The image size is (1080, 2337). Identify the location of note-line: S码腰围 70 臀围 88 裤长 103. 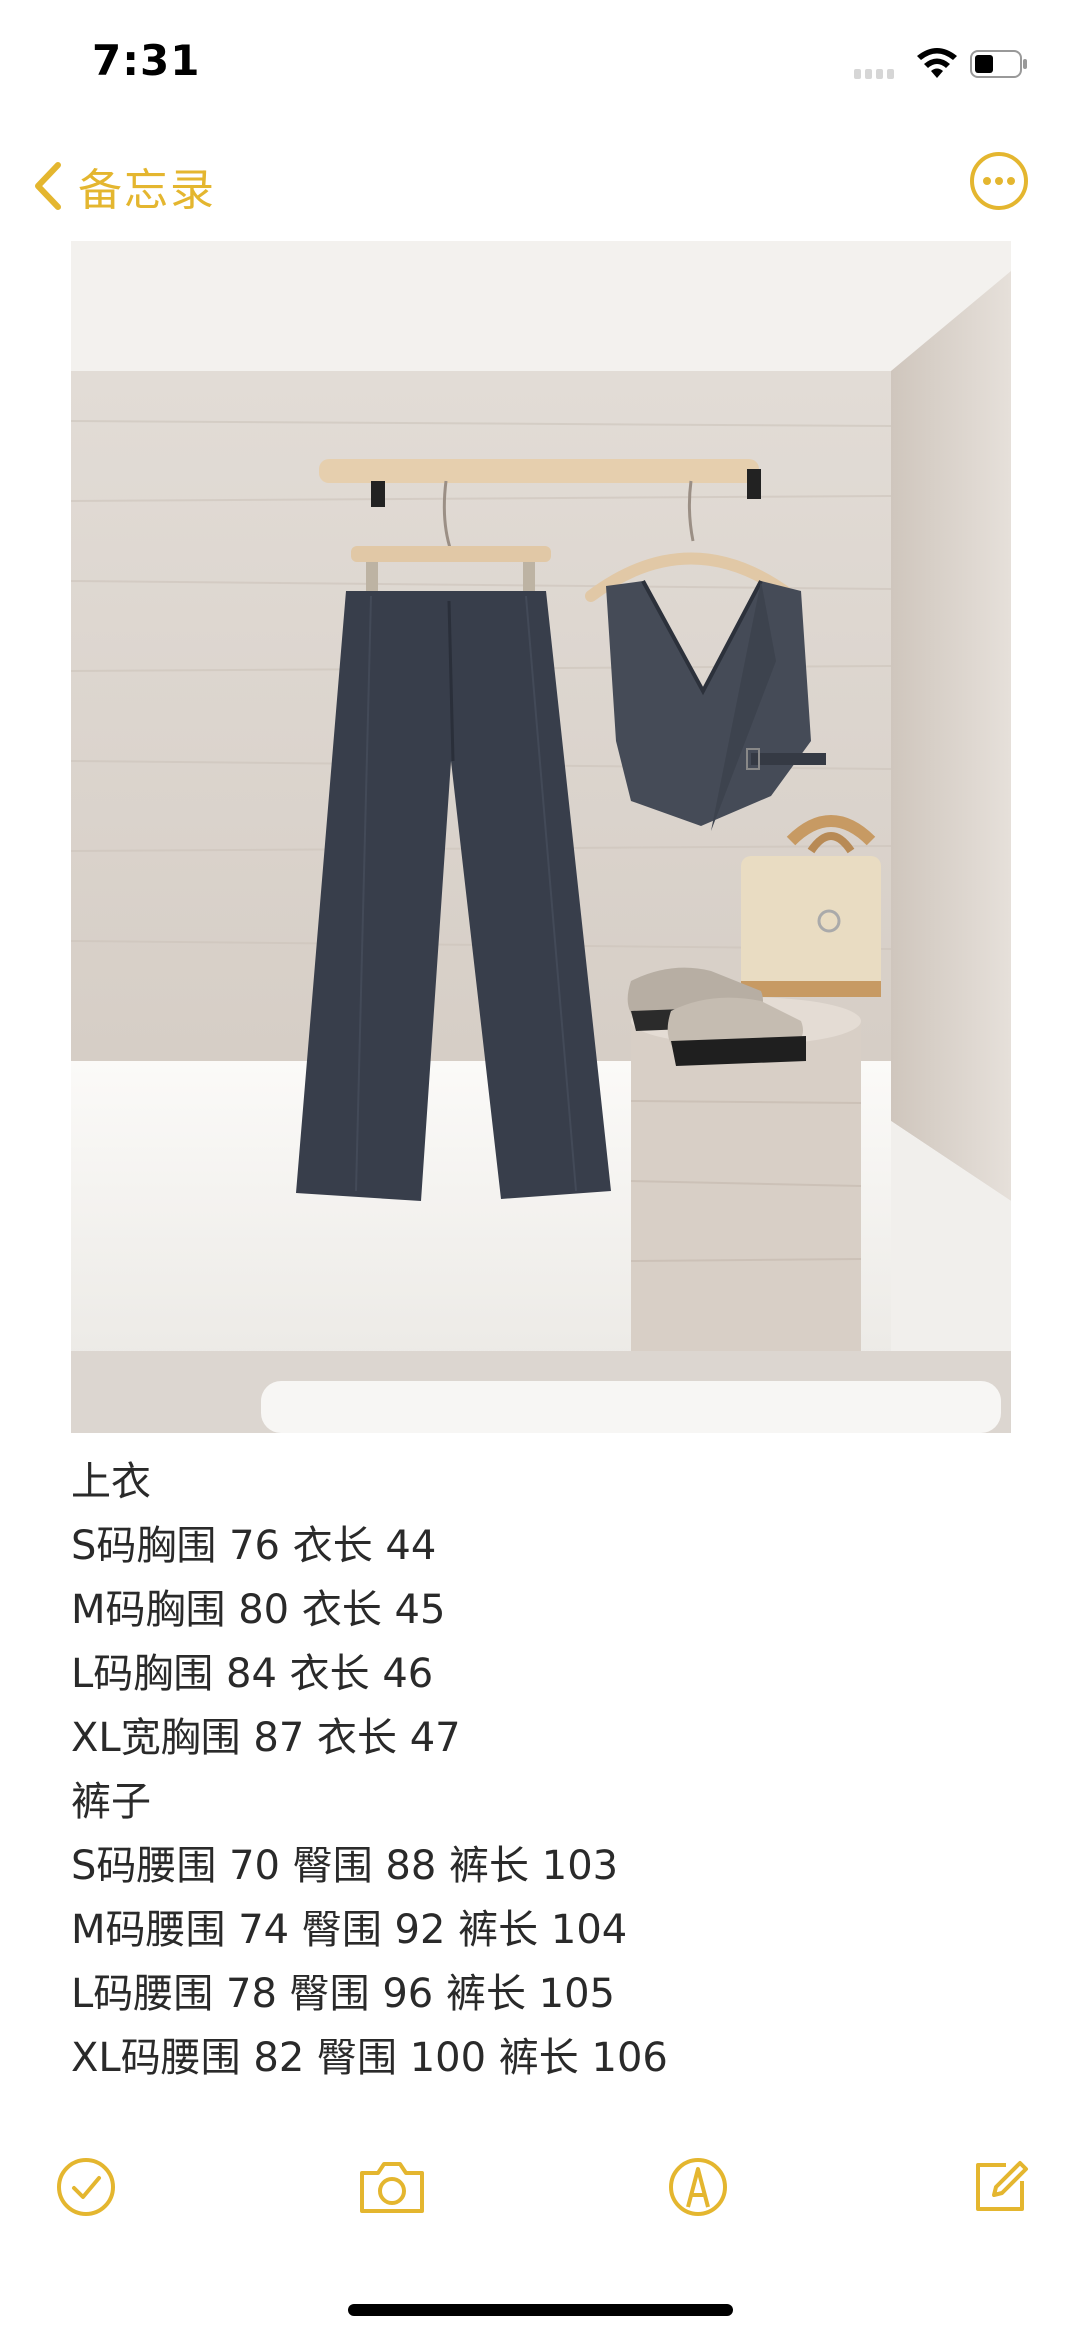
(345, 1866).